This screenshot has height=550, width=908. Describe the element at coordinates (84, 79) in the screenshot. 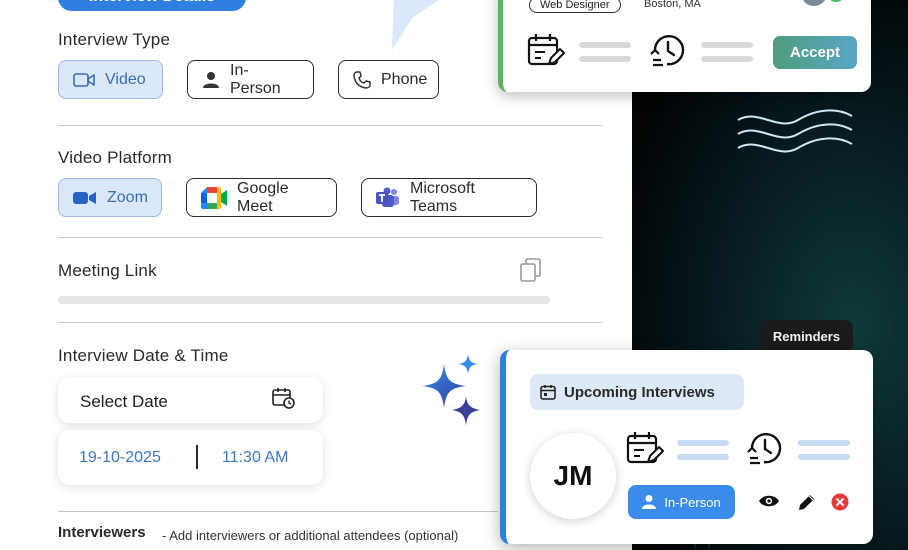

I see `video-camera-icon` at that location.